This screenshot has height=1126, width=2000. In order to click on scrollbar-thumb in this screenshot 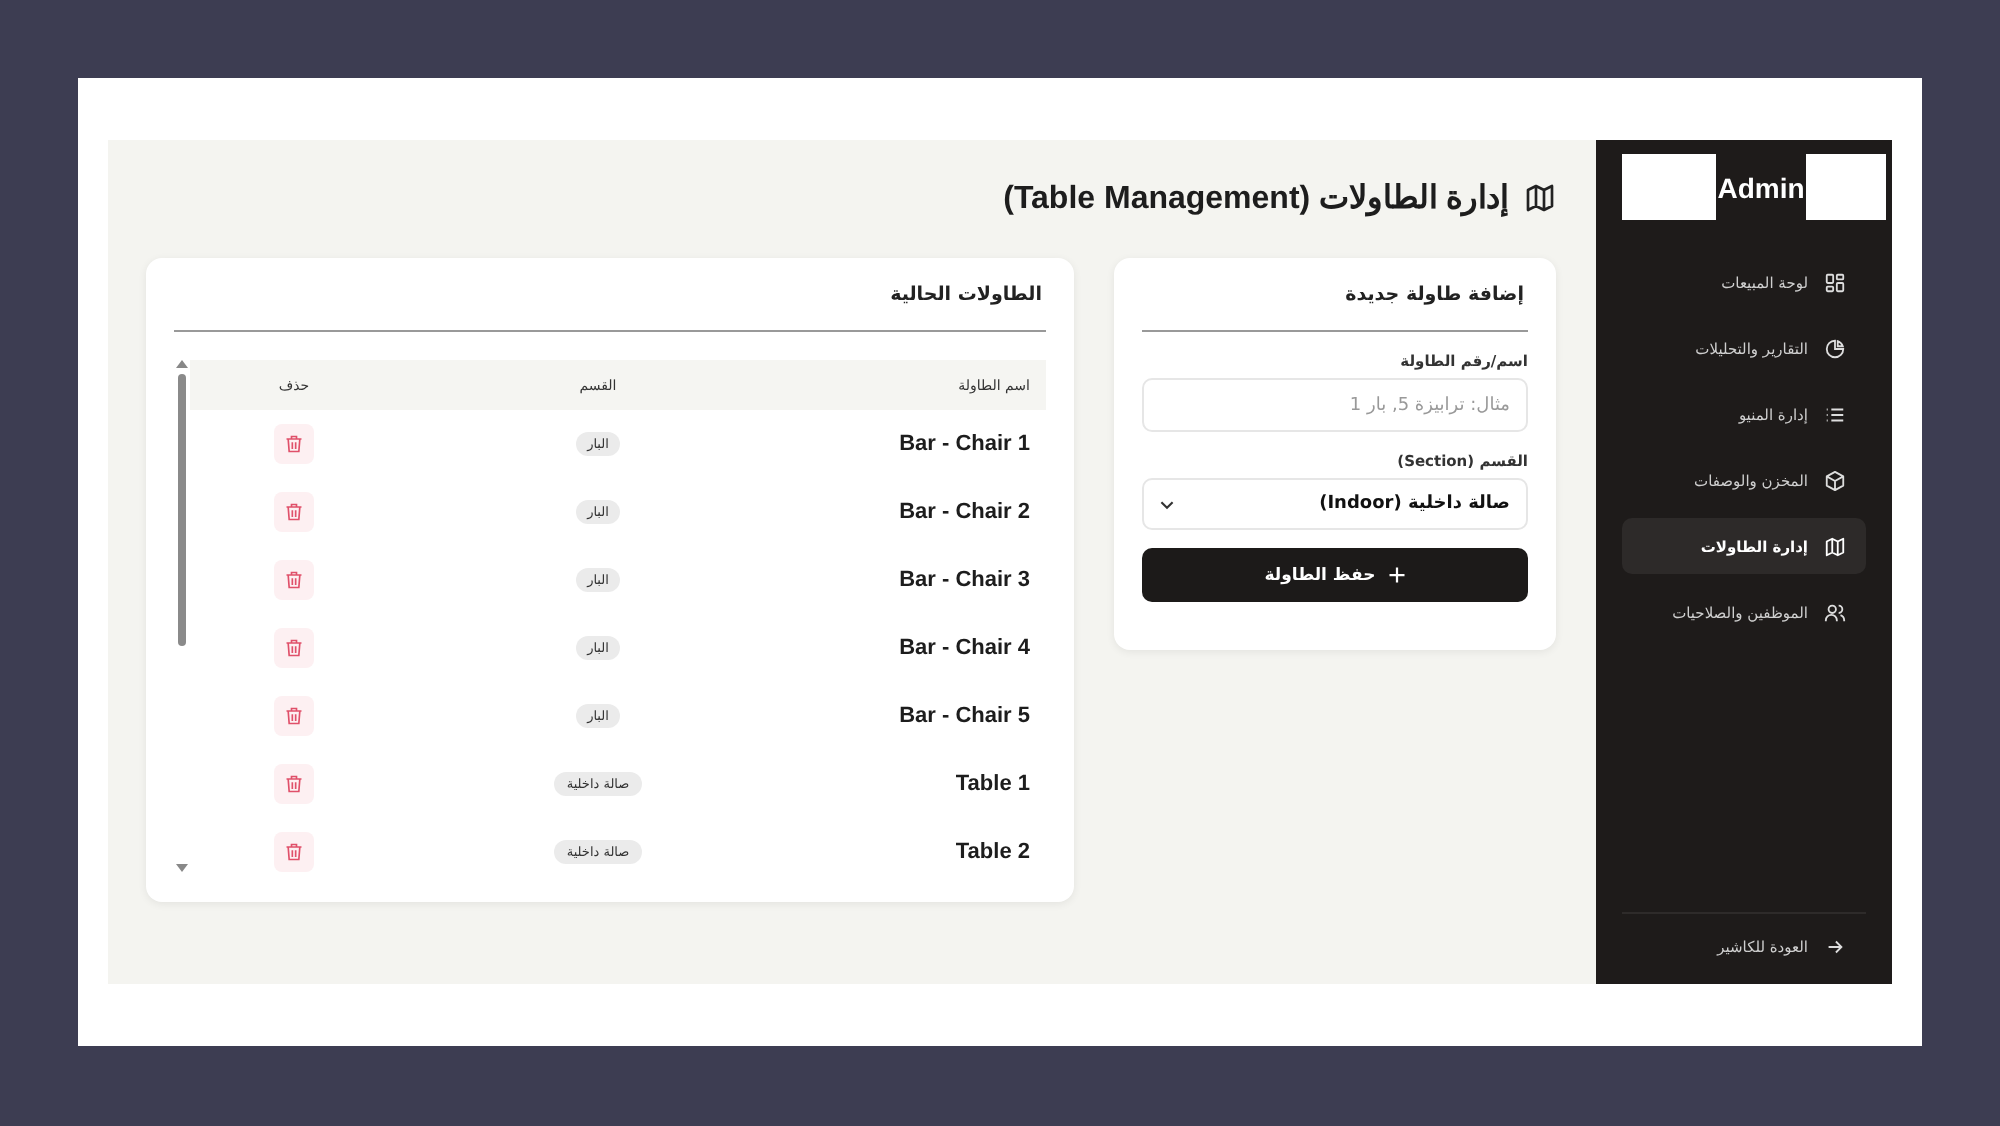, I will do `click(182, 510)`.